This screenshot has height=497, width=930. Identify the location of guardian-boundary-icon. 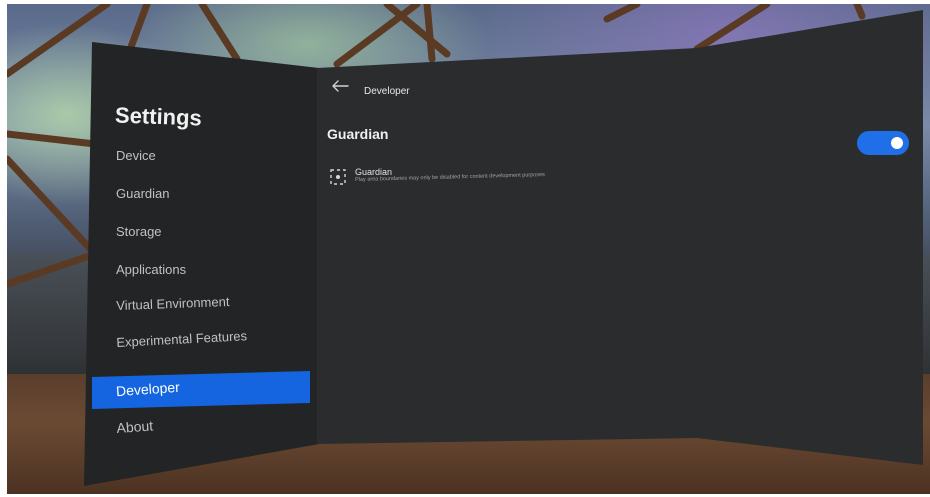
(338, 177).